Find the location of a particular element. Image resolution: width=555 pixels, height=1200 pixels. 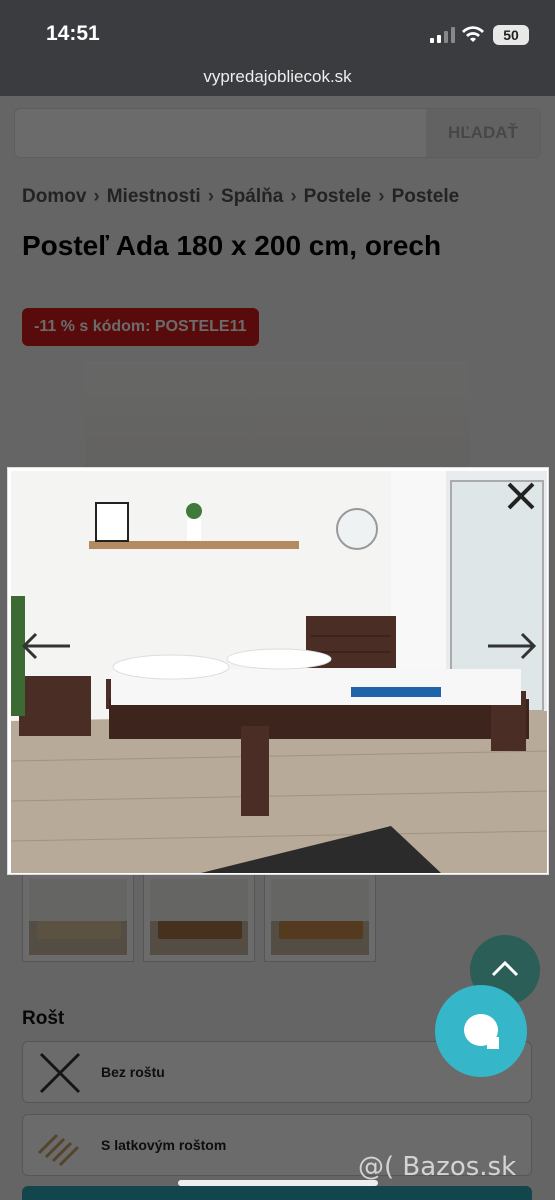

home-indicator is located at coordinates (278, 1183).